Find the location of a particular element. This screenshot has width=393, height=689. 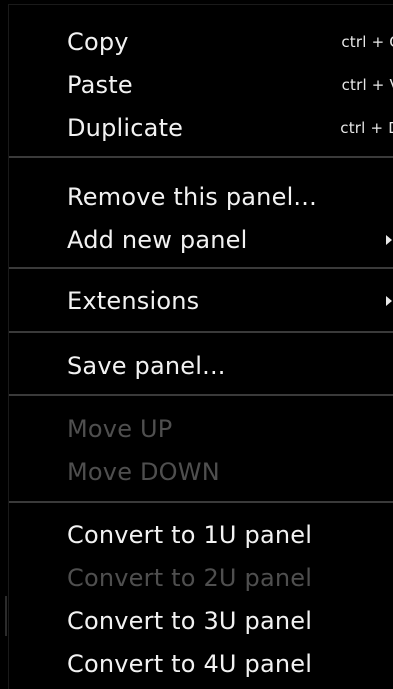

menu-item-convert-3u: Convert to 3U panel is located at coordinates (230, 621).